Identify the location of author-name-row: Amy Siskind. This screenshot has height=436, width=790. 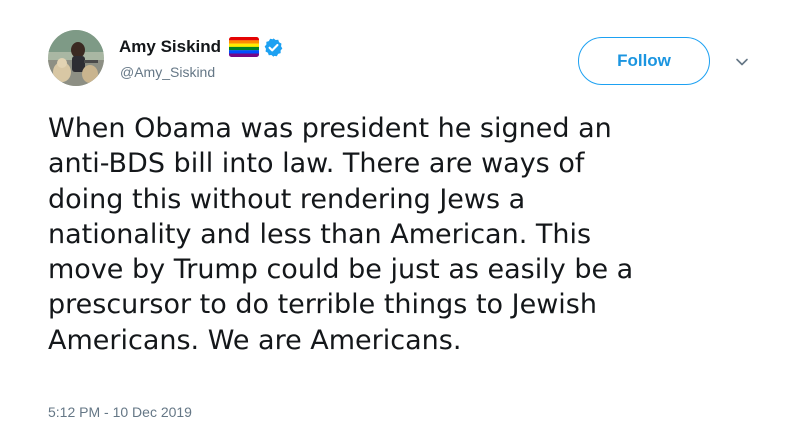
(201, 47).